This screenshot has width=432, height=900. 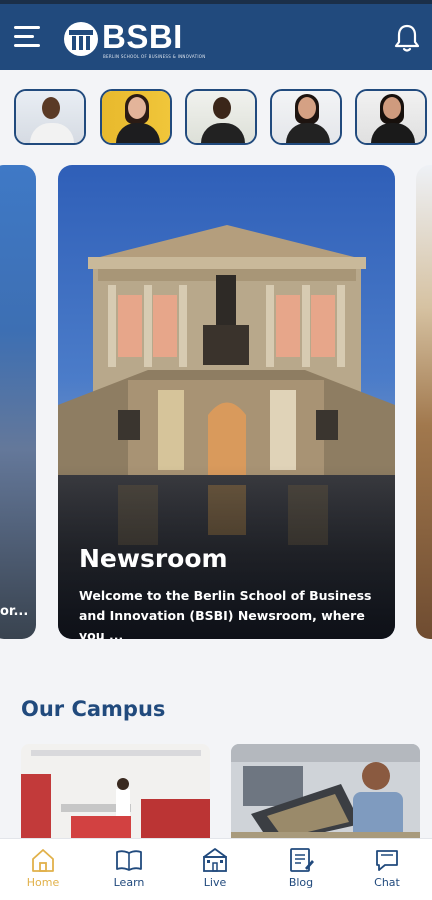 What do you see at coordinates (129, 860) in the screenshot?
I see `book-icon` at bounding box center [129, 860].